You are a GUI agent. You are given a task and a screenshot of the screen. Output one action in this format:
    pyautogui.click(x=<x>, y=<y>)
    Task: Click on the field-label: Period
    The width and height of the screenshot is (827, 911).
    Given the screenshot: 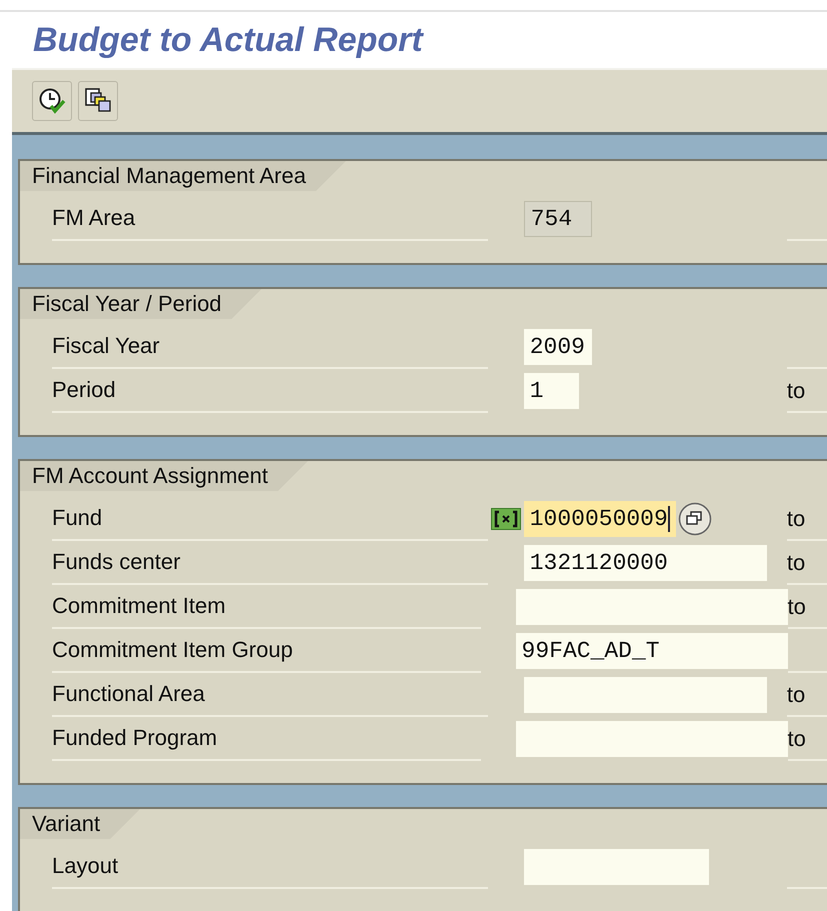 What is the action you would take?
    pyautogui.click(x=84, y=390)
    